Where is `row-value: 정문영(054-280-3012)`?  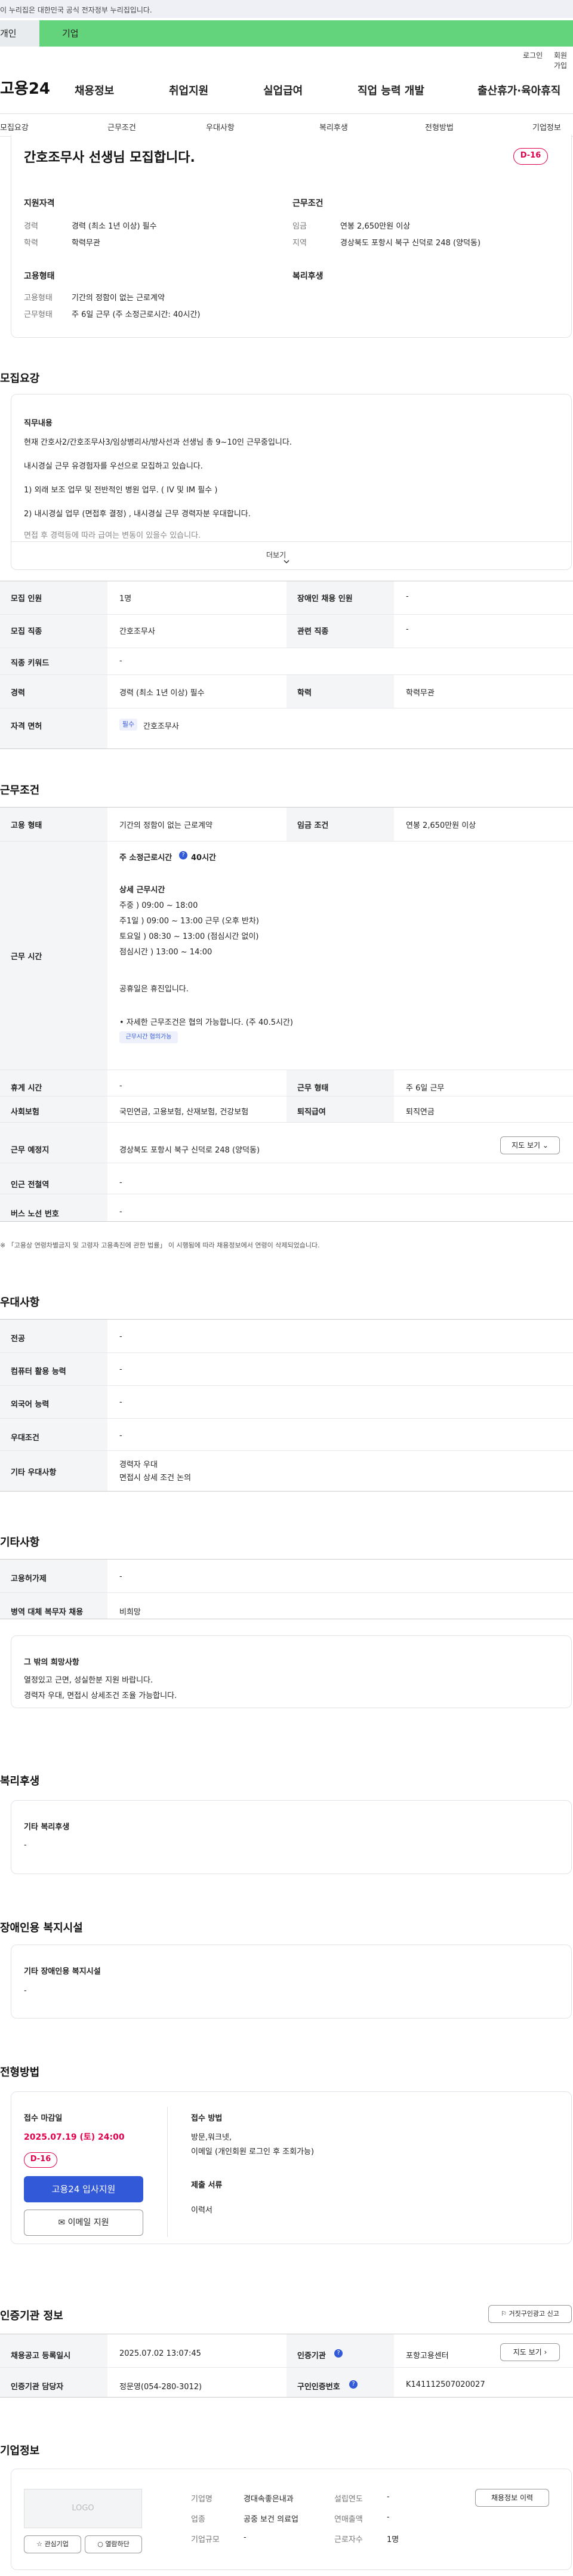 row-value: 정문영(054-280-3012) is located at coordinates (160, 2387).